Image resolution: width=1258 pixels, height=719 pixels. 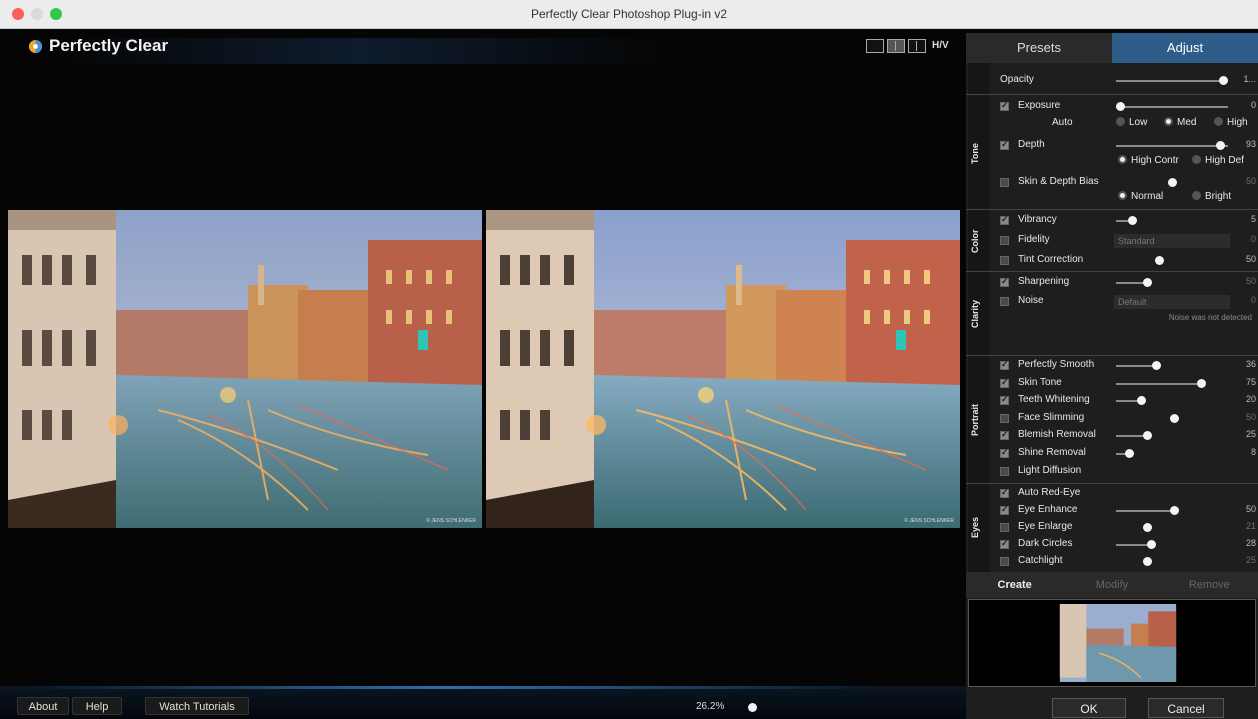 What do you see at coordinates (1209, 585) in the screenshot?
I see `remove-button: Remove` at bounding box center [1209, 585].